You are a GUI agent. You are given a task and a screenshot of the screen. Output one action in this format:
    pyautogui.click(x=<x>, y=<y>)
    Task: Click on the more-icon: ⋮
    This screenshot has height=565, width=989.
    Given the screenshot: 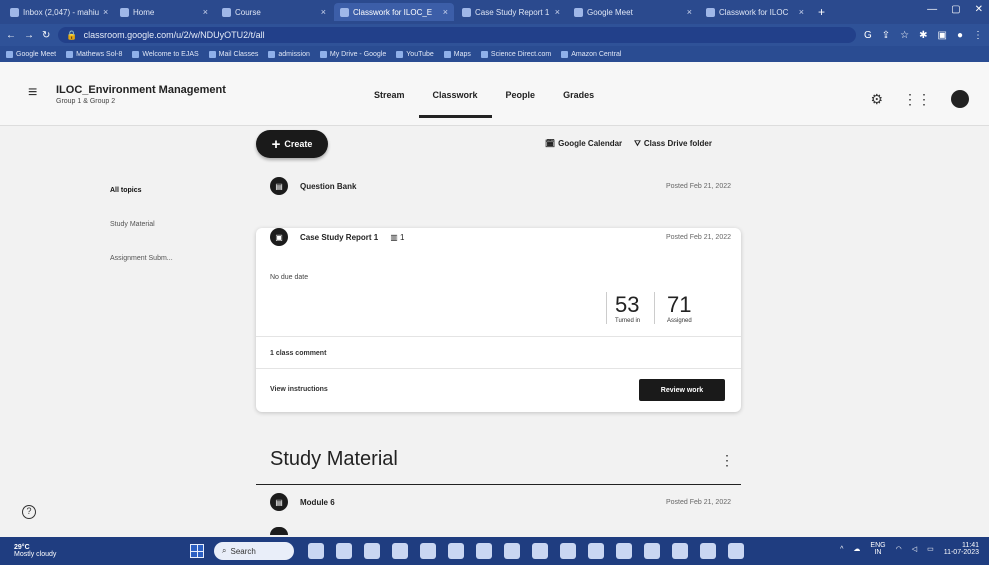 What is the action you would take?
    pyautogui.click(x=978, y=35)
    